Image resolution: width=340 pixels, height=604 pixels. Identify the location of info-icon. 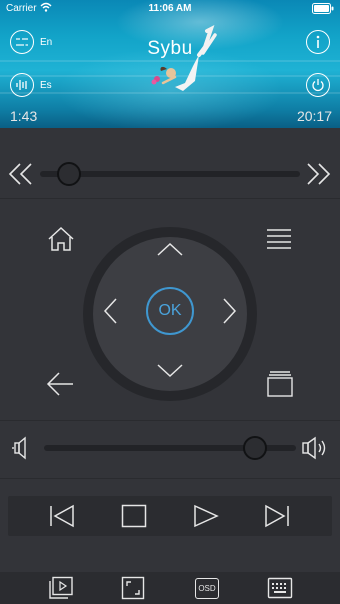
(318, 41).